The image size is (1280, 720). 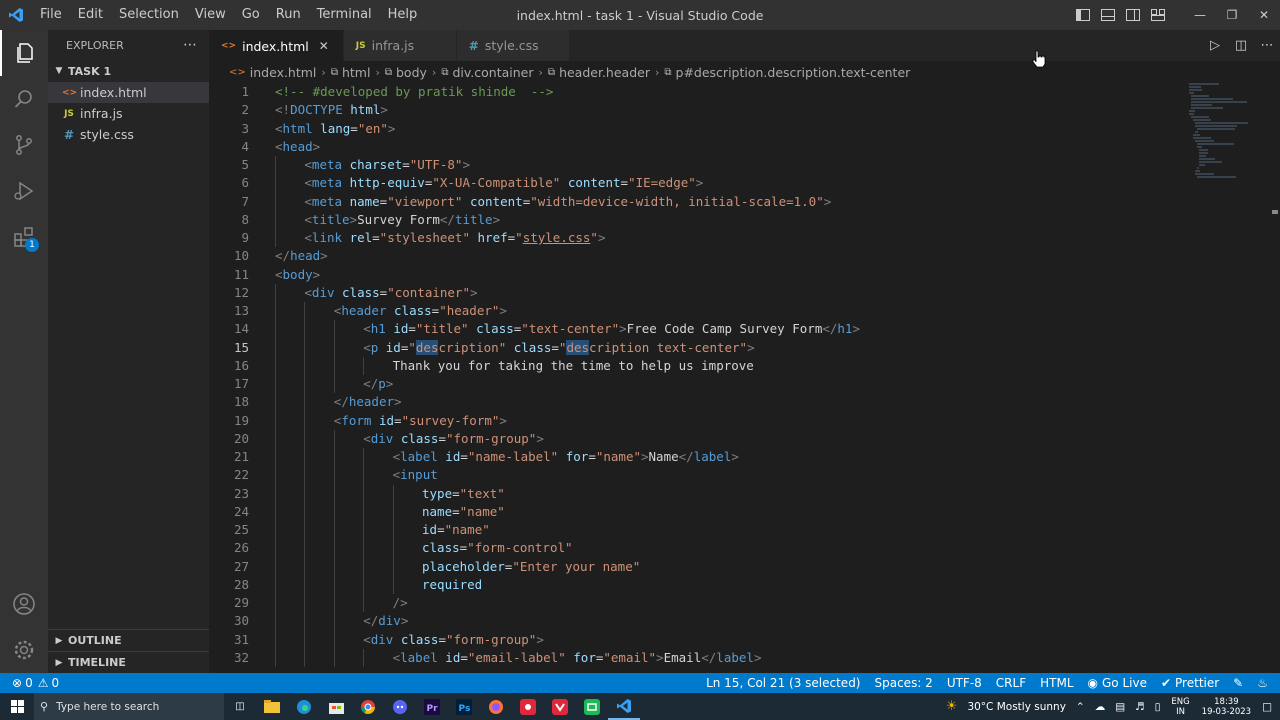 What do you see at coordinates (128, 71) in the screenshot?
I see `folder-task1: ▼ TASK 1` at bounding box center [128, 71].